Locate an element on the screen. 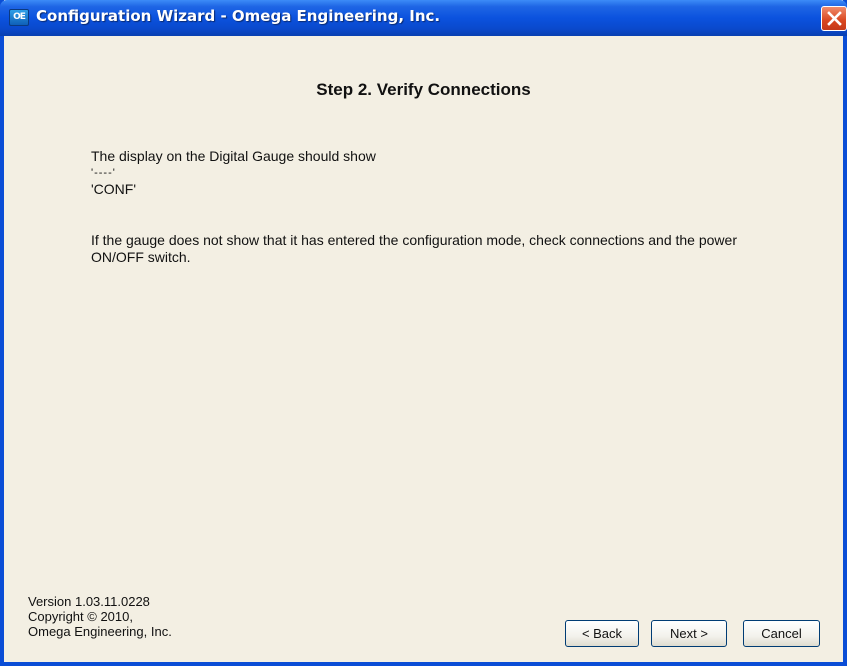 Image resolution: width=847 pixels, height=666 pixels. omega-app-icon: OE is located at coordinates (19, 17).